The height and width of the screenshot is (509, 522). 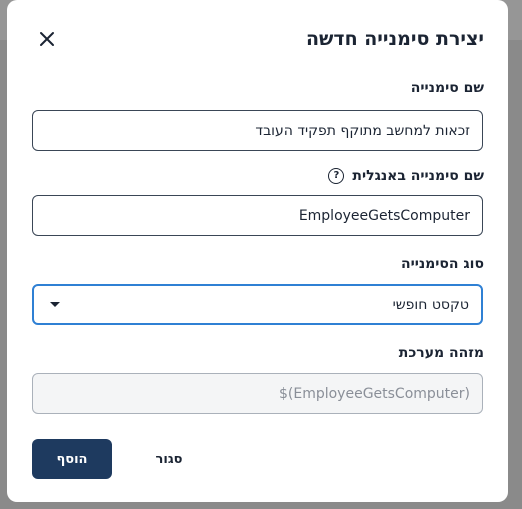 I want to click on bookmark-name-label-text: שם סימנייה, so click(x=447, y=88).